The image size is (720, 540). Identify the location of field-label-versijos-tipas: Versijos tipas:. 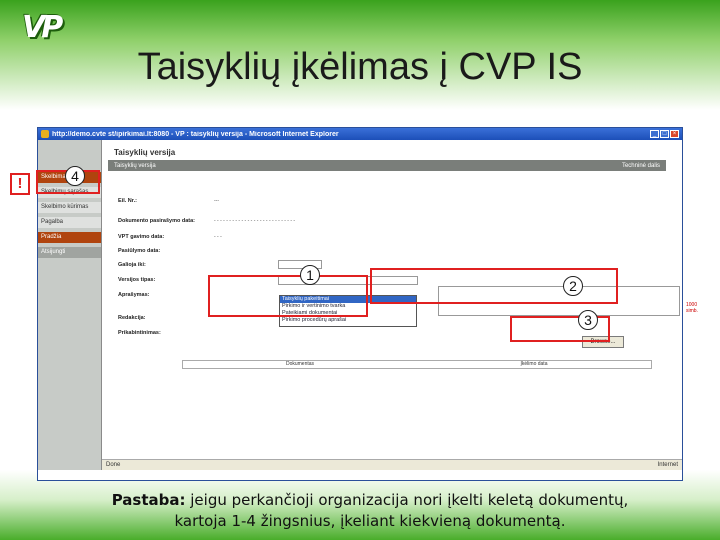
(137, 280).